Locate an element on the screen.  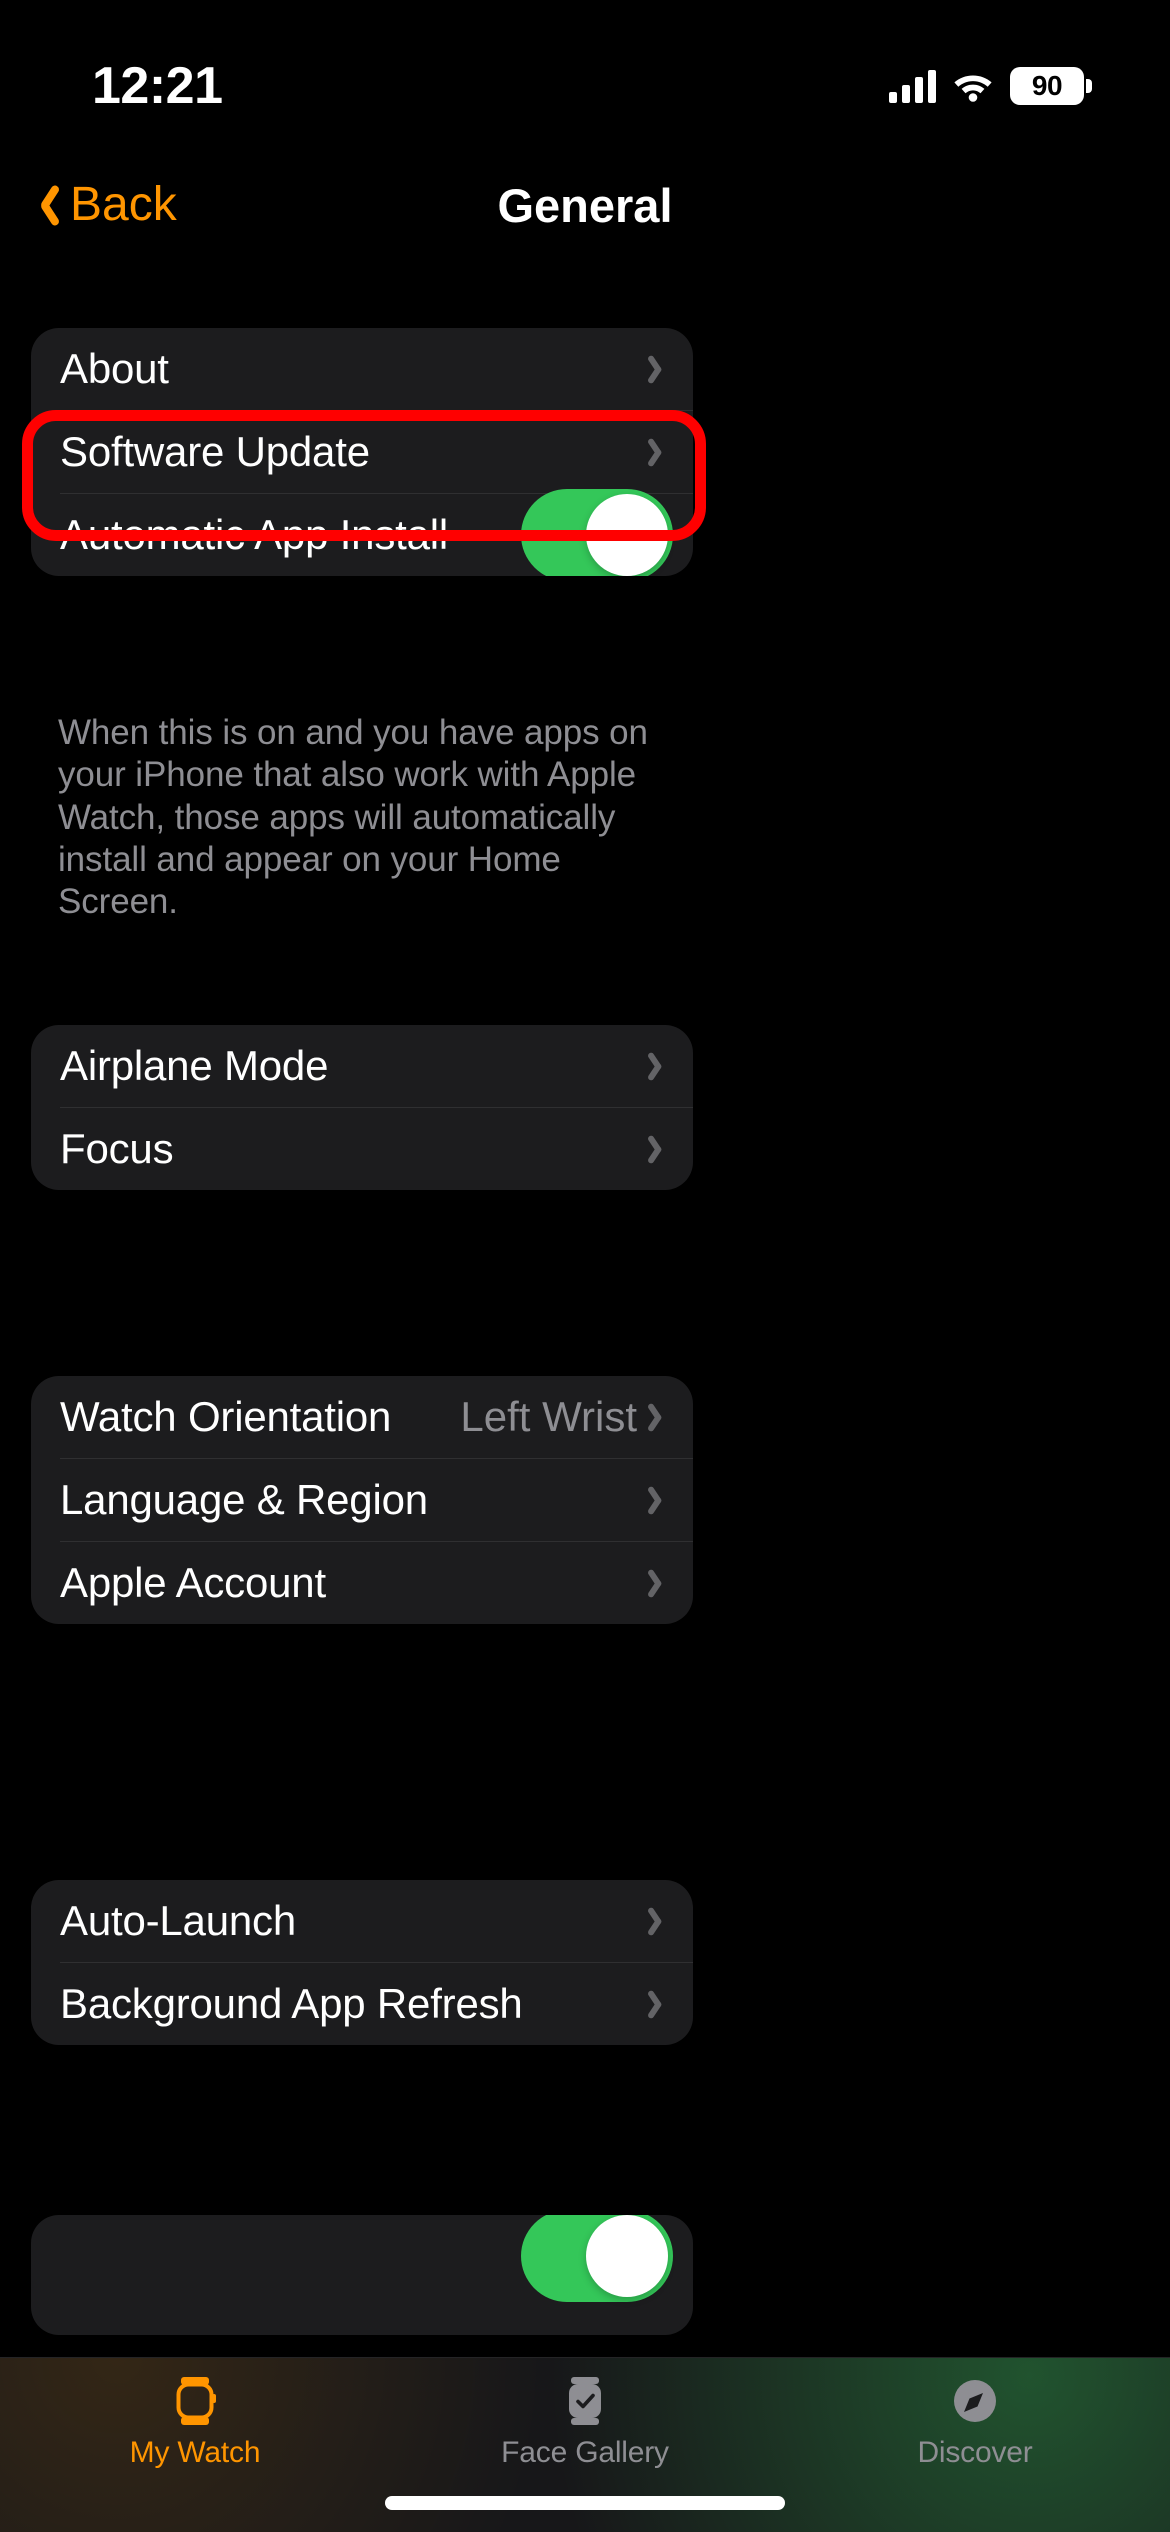
tab-my-watch: My Watch is located at coordinates (195, 2421).